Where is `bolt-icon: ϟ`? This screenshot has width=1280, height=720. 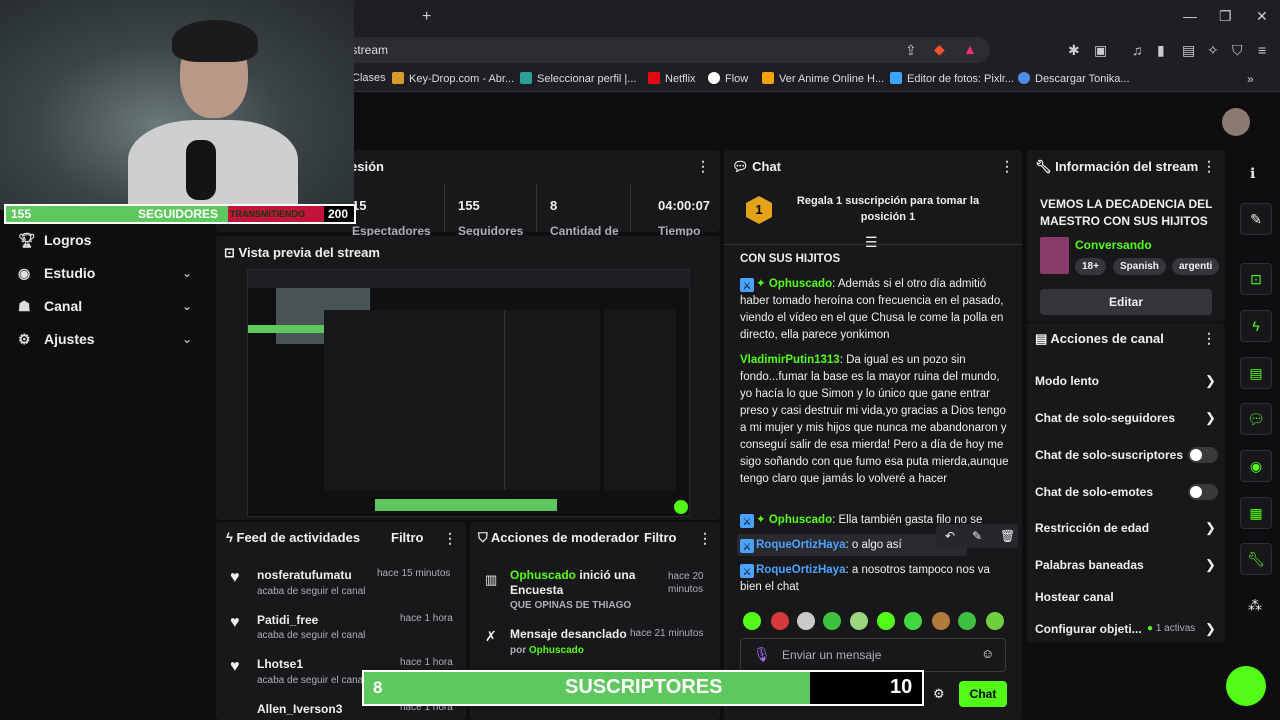 bolt-icon: ϟ is located at coordinates (1256, 326).